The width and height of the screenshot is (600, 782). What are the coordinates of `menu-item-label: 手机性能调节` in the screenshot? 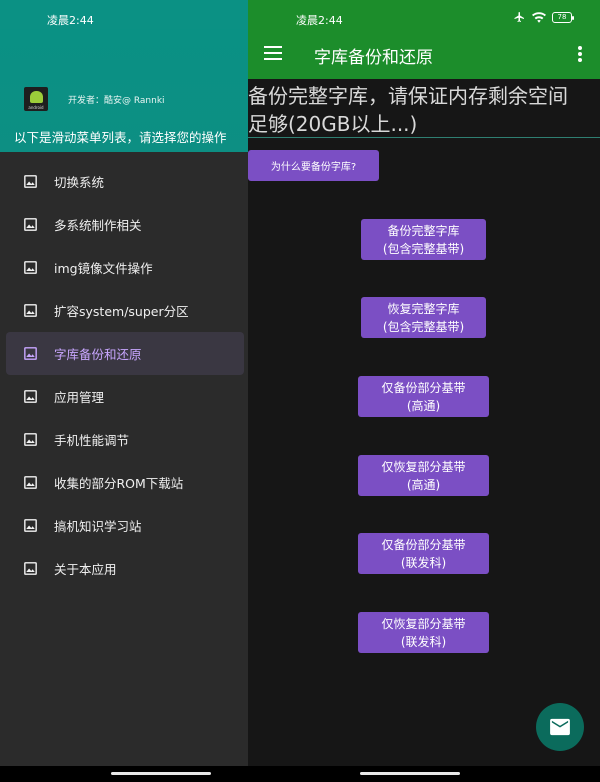 It's located at (92, 440).